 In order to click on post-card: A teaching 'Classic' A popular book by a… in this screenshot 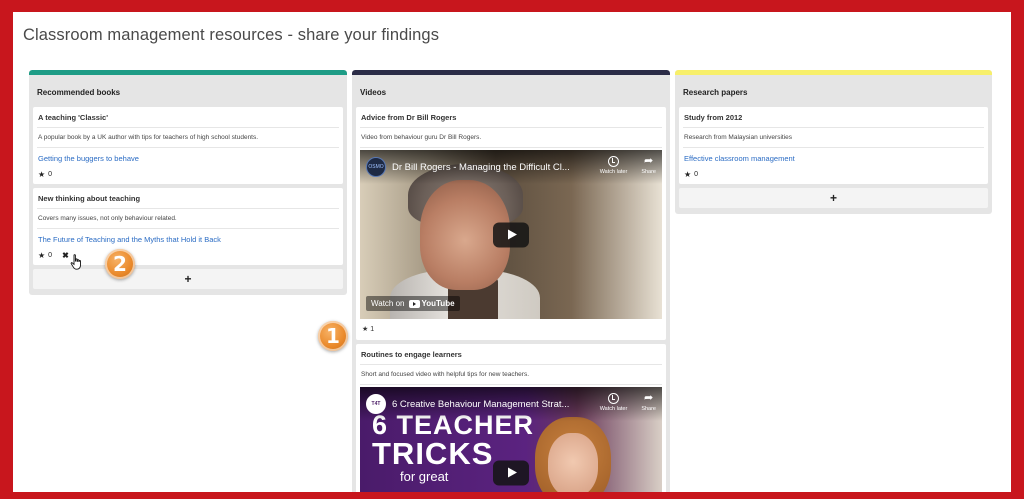, I will do `click(188, 145)`.